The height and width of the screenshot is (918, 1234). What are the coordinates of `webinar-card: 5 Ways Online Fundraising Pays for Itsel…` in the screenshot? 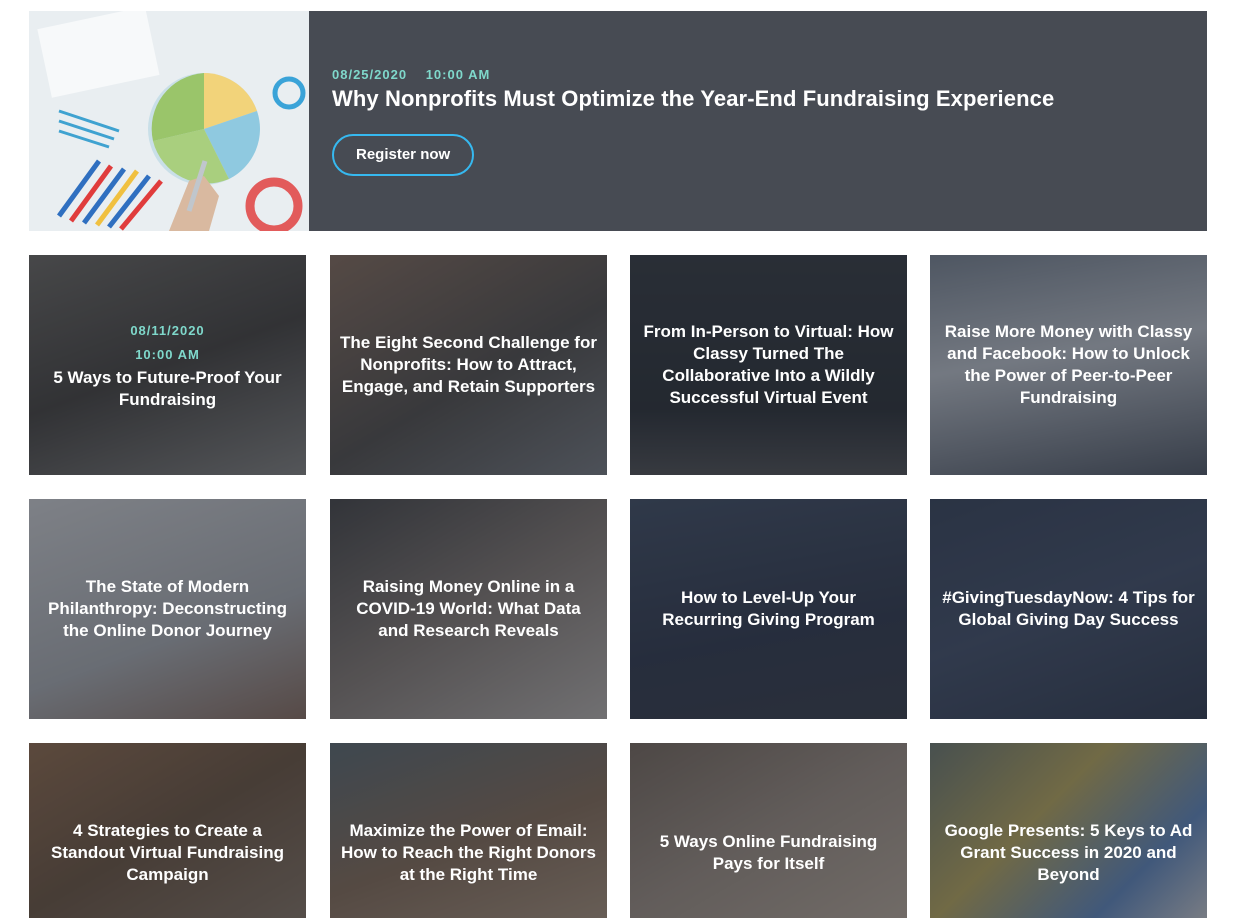 It's located at (768, 830).